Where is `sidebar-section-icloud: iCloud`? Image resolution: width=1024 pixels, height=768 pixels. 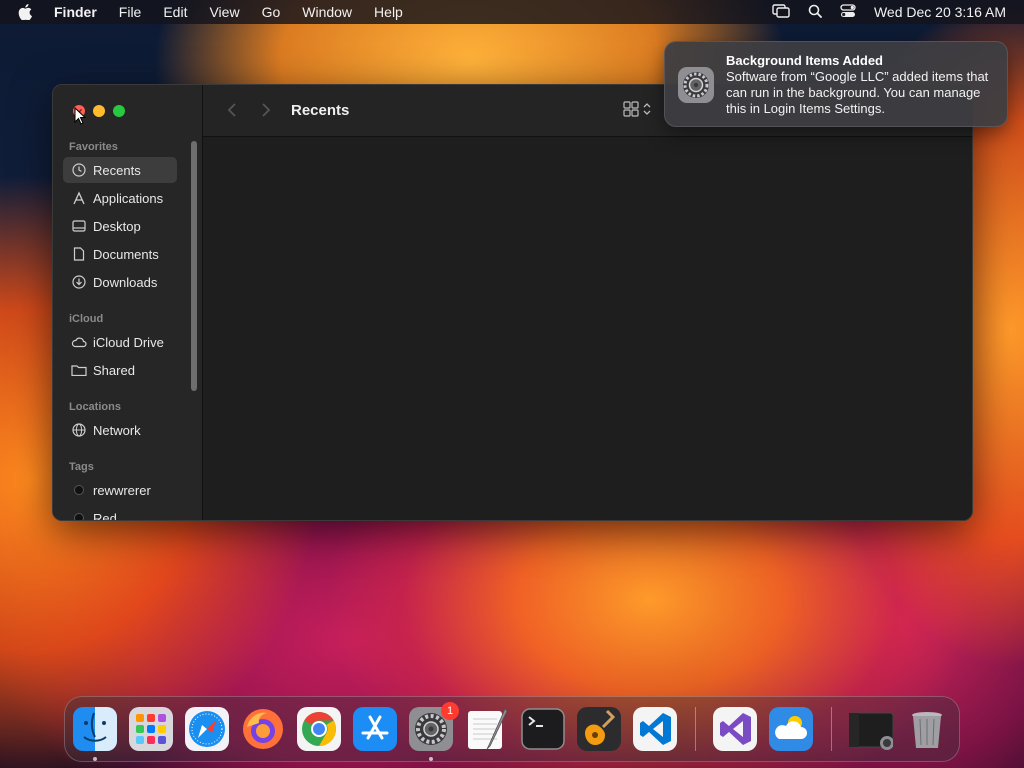
sidebar-section-icloud: iCloud is located at coordinates (86, 319).